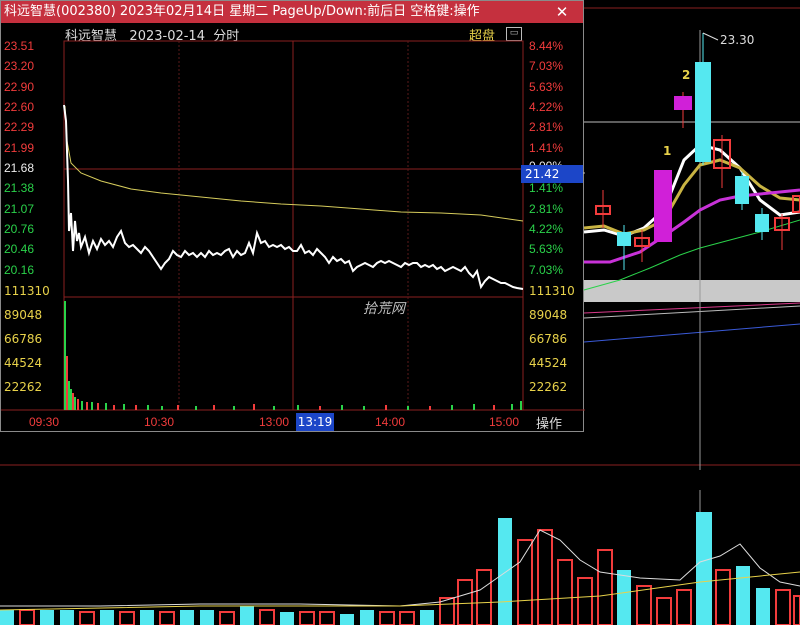 This screenshot has width=800, height=625. Describe the element at coordinates (692, 291) in the screenshot. I see `highlight-band` at that location.